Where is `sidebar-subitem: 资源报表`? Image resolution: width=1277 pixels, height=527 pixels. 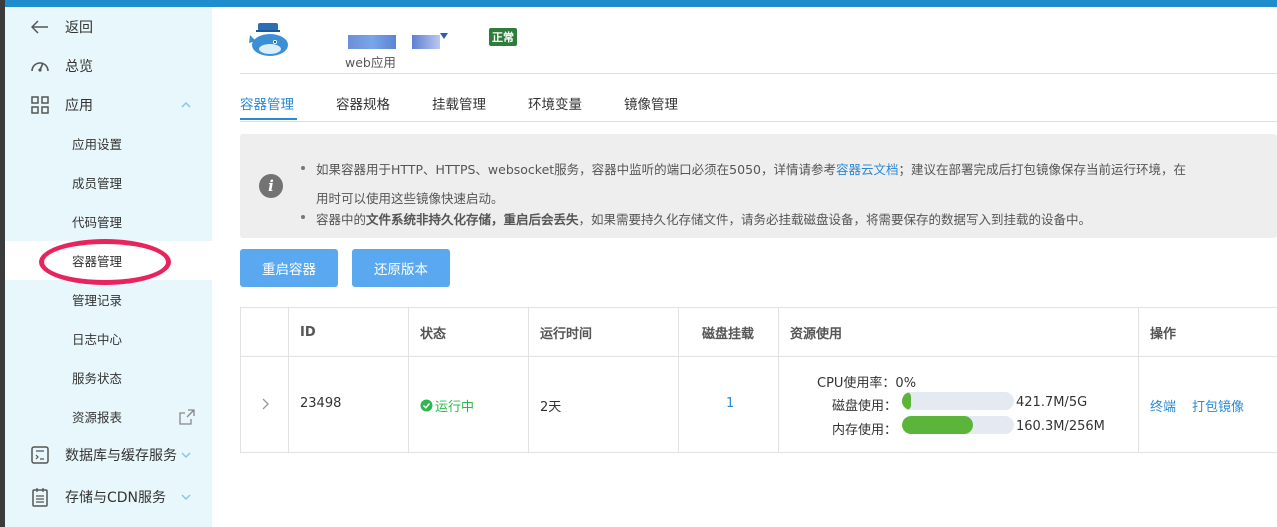
sidebar-subitem: 资源报表 is located at coordinates (108, 416).